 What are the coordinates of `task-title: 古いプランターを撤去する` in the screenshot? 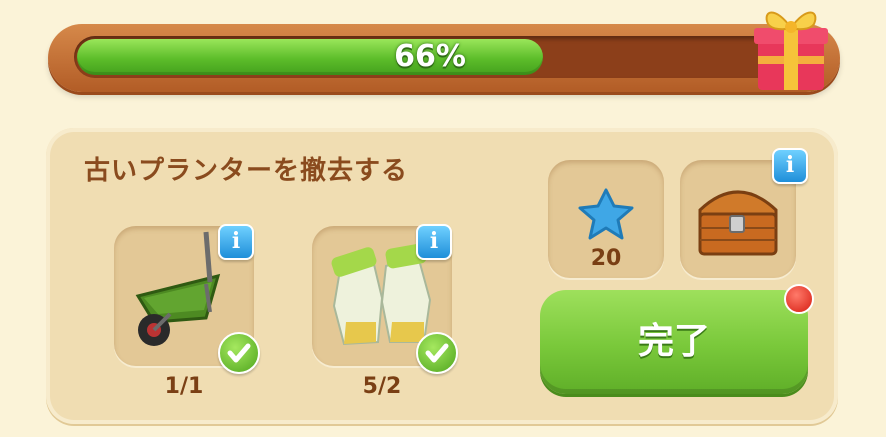 It's located at (246, 171).